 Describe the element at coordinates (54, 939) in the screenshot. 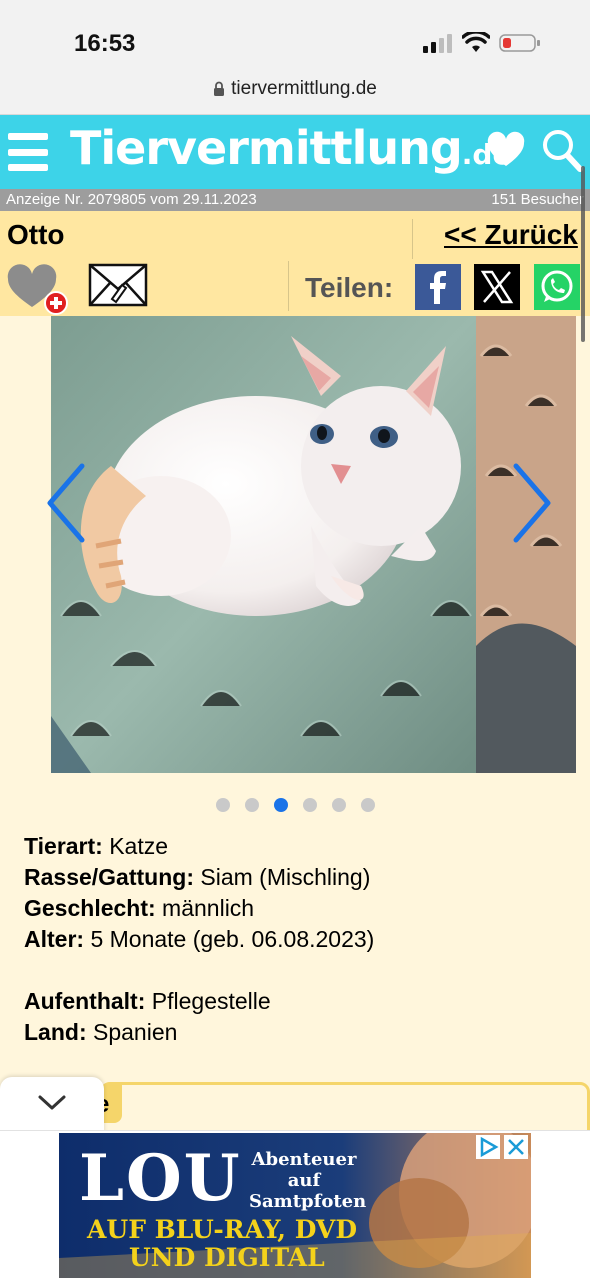

I see `detail-label: Alter:` at that location.